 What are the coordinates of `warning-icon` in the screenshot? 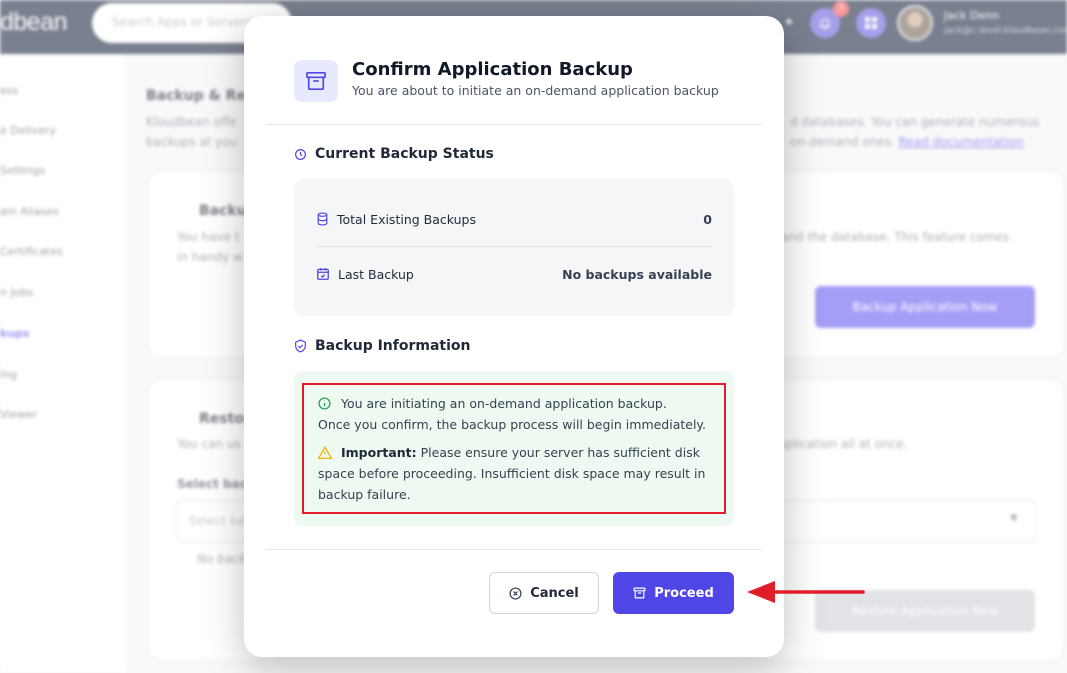 It's located at (325, 452).